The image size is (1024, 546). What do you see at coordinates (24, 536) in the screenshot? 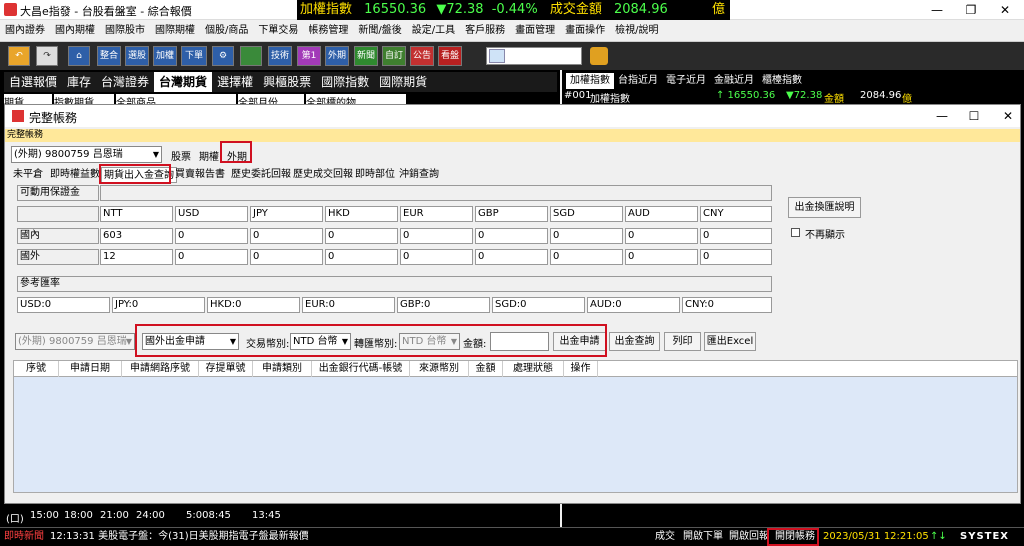
I see `news-label: 即時新聞` at bounding box center [24, 536].